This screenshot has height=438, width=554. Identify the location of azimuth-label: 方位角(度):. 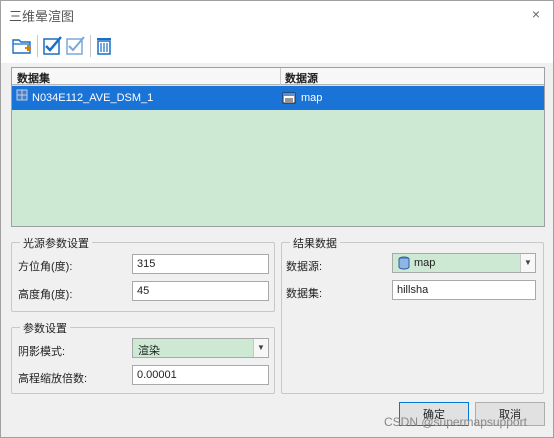
(45, 267).